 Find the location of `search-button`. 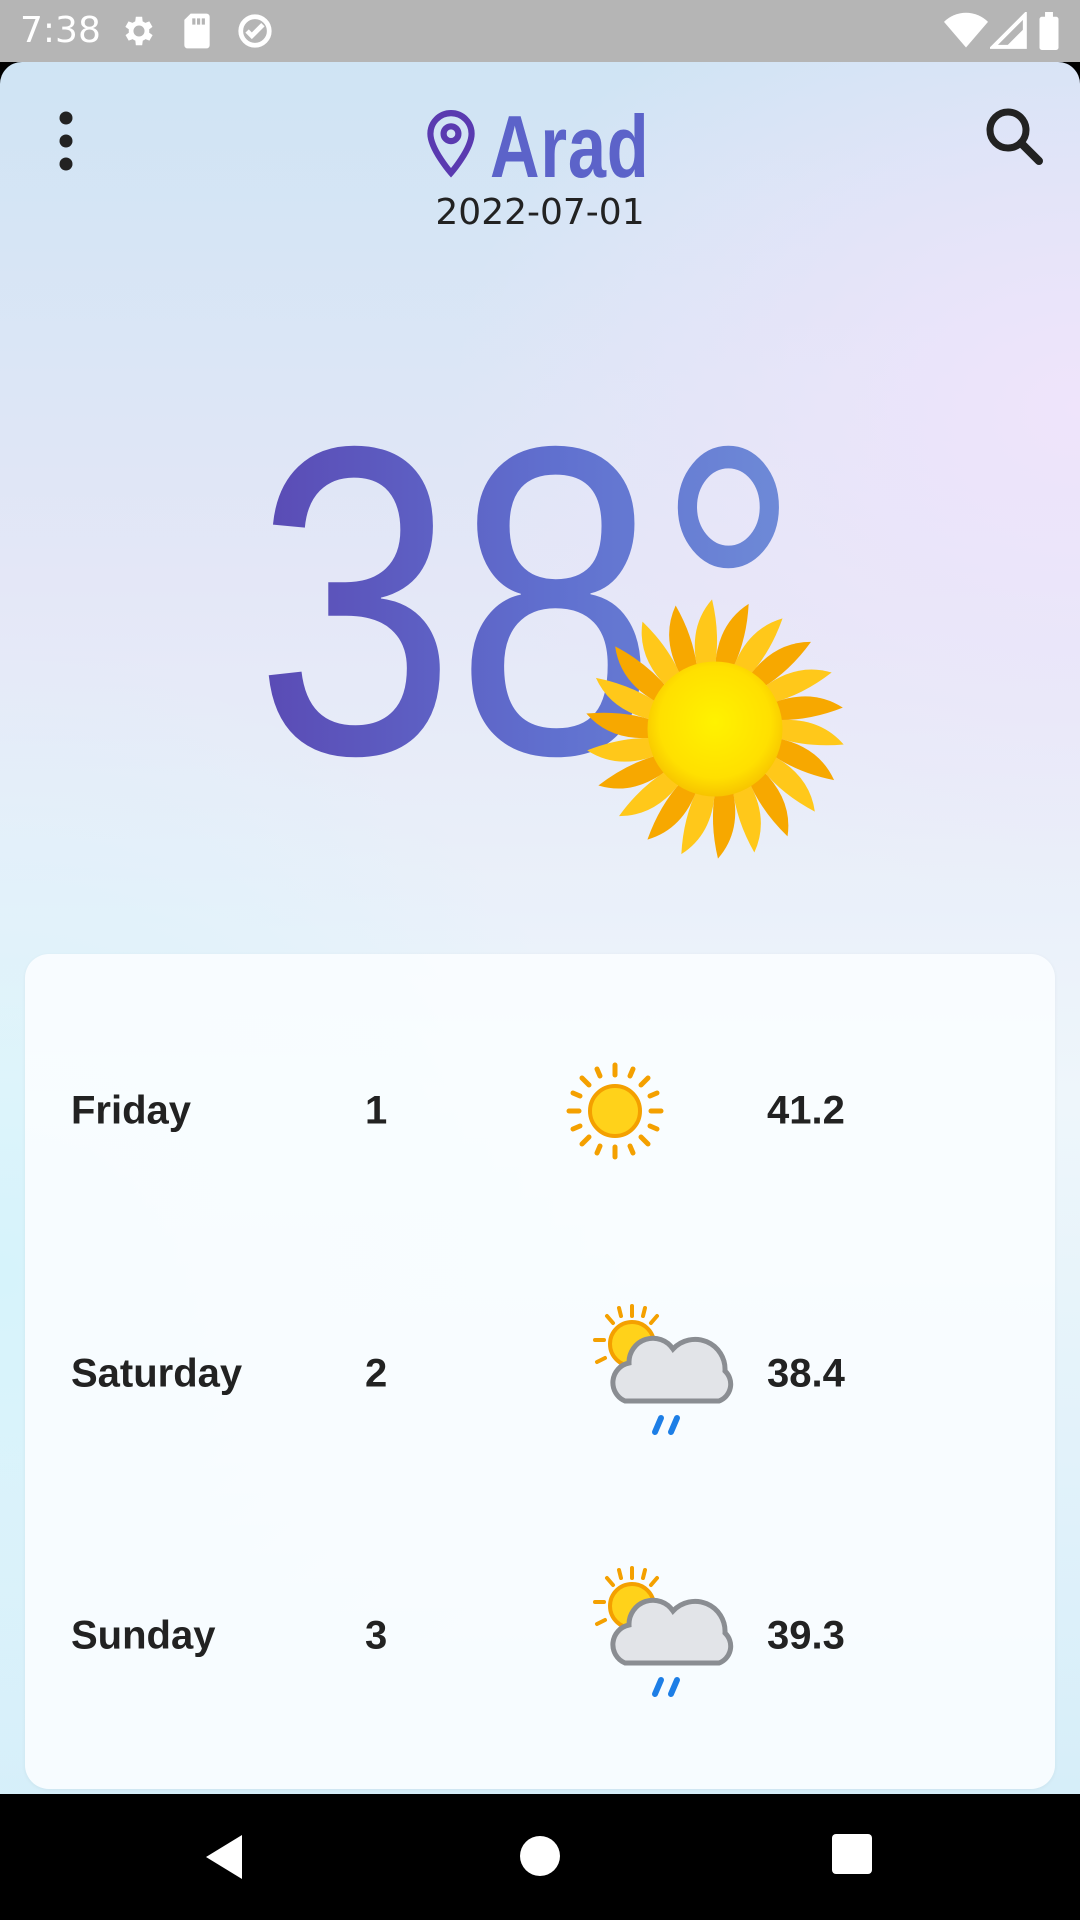

search-button is located at coordinates (1015, 138).